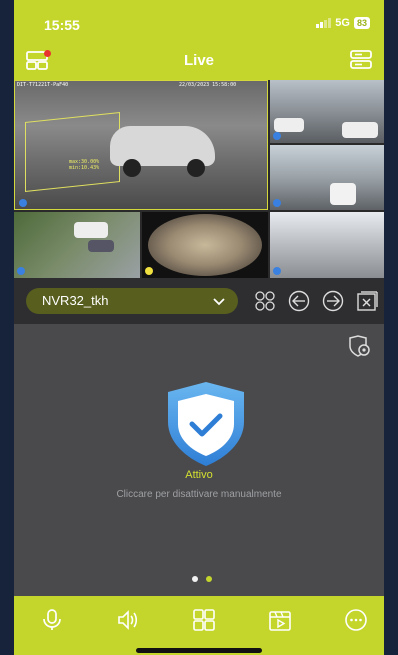 This screenshot has width=398, height=655. I want to click on page-title: Live, so click(198, 60).